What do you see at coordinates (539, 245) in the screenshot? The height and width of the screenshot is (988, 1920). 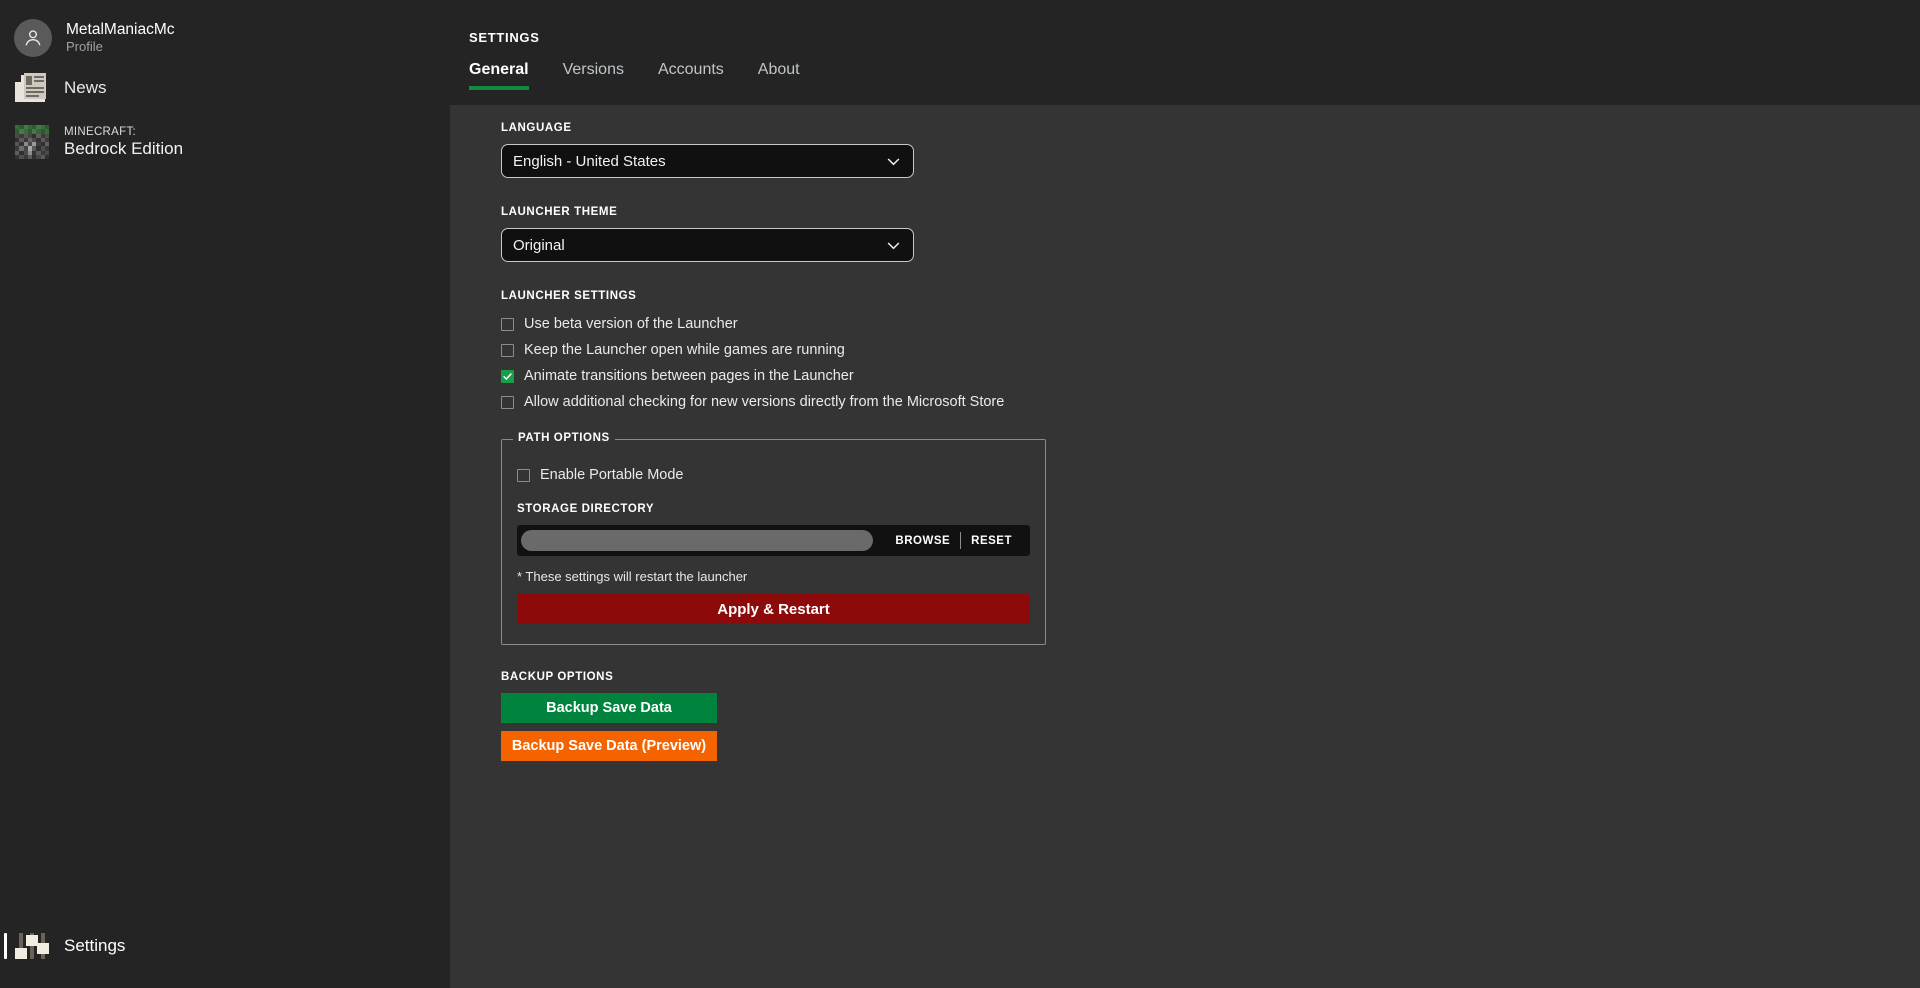 I see `theme-value: Original` at bounding box center [539, 245].